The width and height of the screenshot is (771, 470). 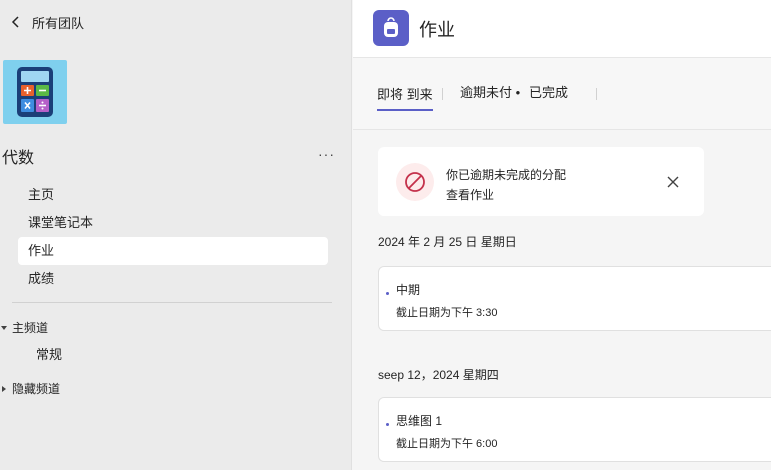 I want to click on main-channels-label: 主频道, so click(x=30, y=328).